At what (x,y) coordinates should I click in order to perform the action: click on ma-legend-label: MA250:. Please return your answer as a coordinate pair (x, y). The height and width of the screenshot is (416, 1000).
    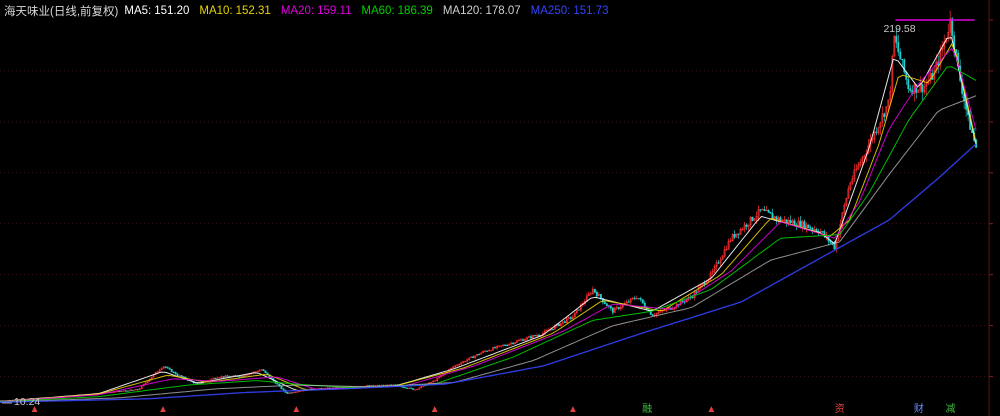
    Looking at the image, I should click on (550, 11).